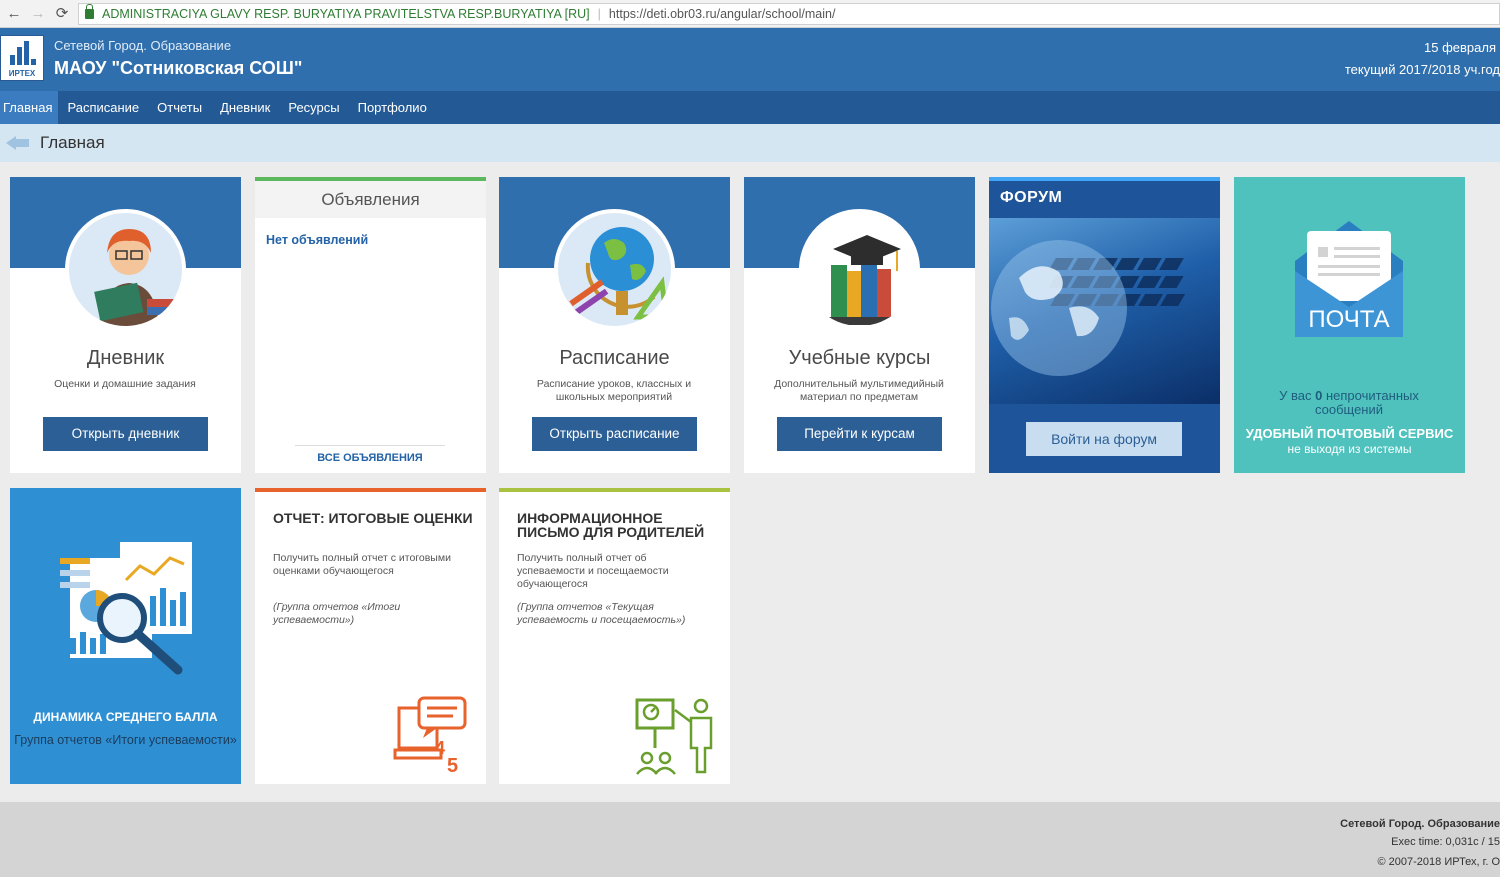  What do you see at coordinates (614, 490) in the screenshot?
I see `info-letter-accent-bar` at bounding box center [614, 490].